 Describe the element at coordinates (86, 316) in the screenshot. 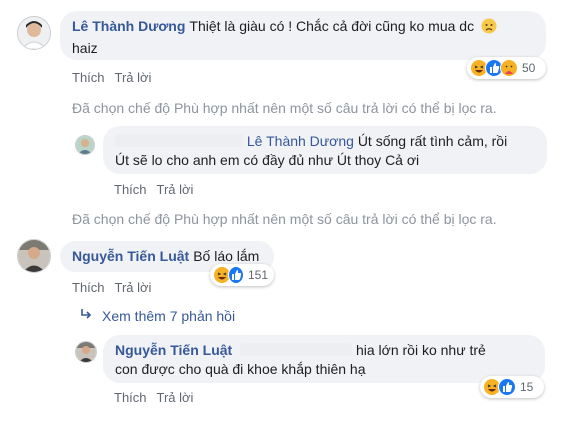

I see `reply-arrow-icon` at that location.